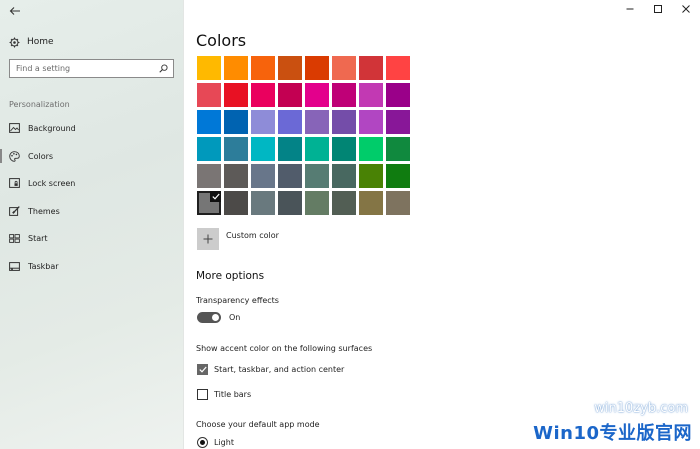  I want to click on start-taskbar-checkbox-row: Start, taskbar, and action center, so click(270, 369).